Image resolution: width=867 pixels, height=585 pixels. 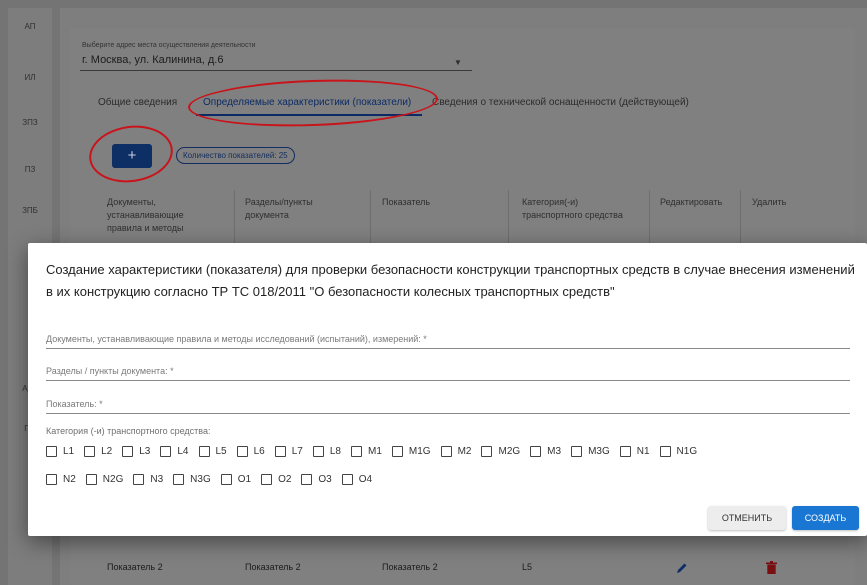 I want to click on cancel-button: ОТМЕНИТЬ, so click(x=747, y=518).